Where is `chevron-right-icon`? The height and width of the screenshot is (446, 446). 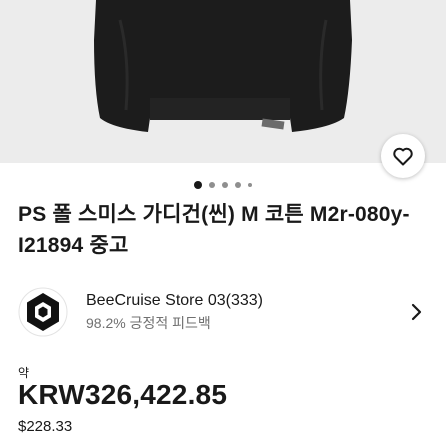 chevron-right-icon is located at coordinates (417, 312).